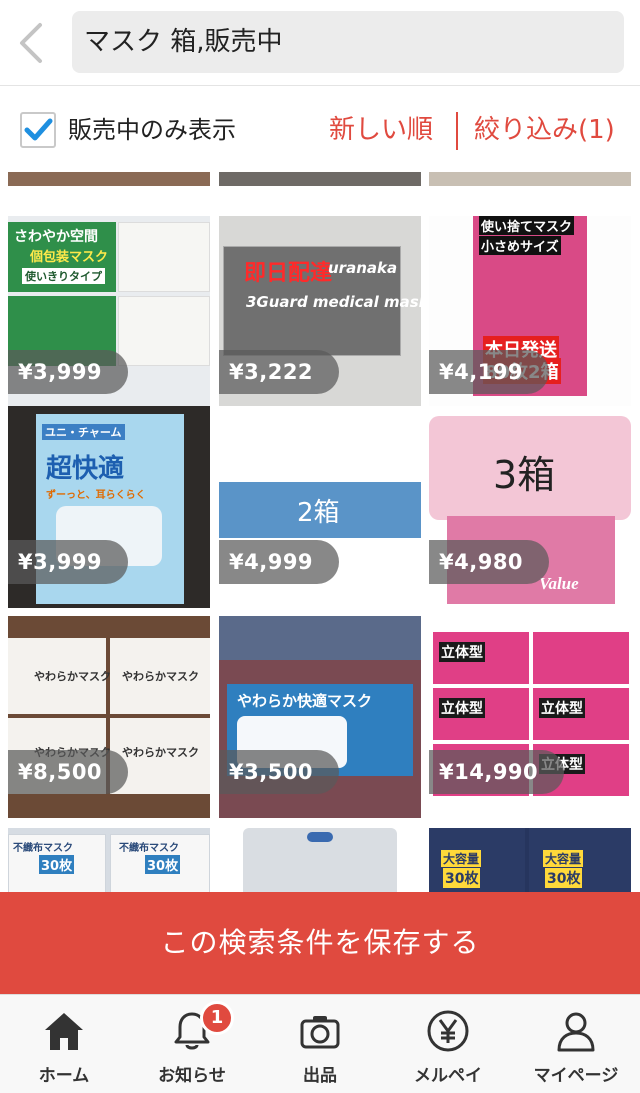 The height and width of the screenshot is (1093, 640). I want to click on chevron-left-icon, so click(31, 43).